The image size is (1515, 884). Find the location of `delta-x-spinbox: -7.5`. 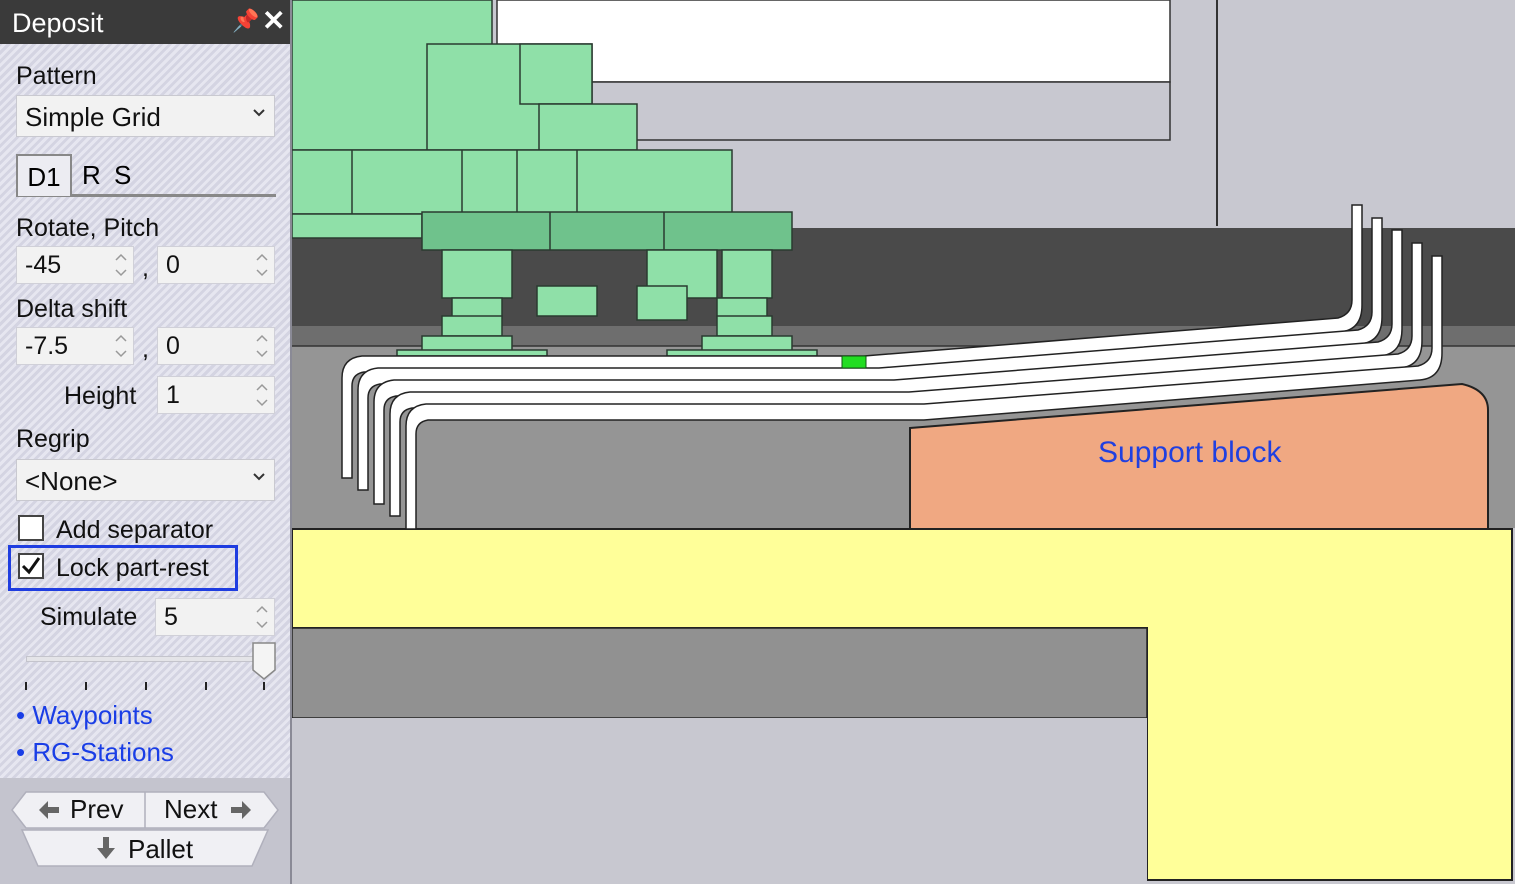

delta-x-spinbox: -7.5 is located at coordinates (75, 346).